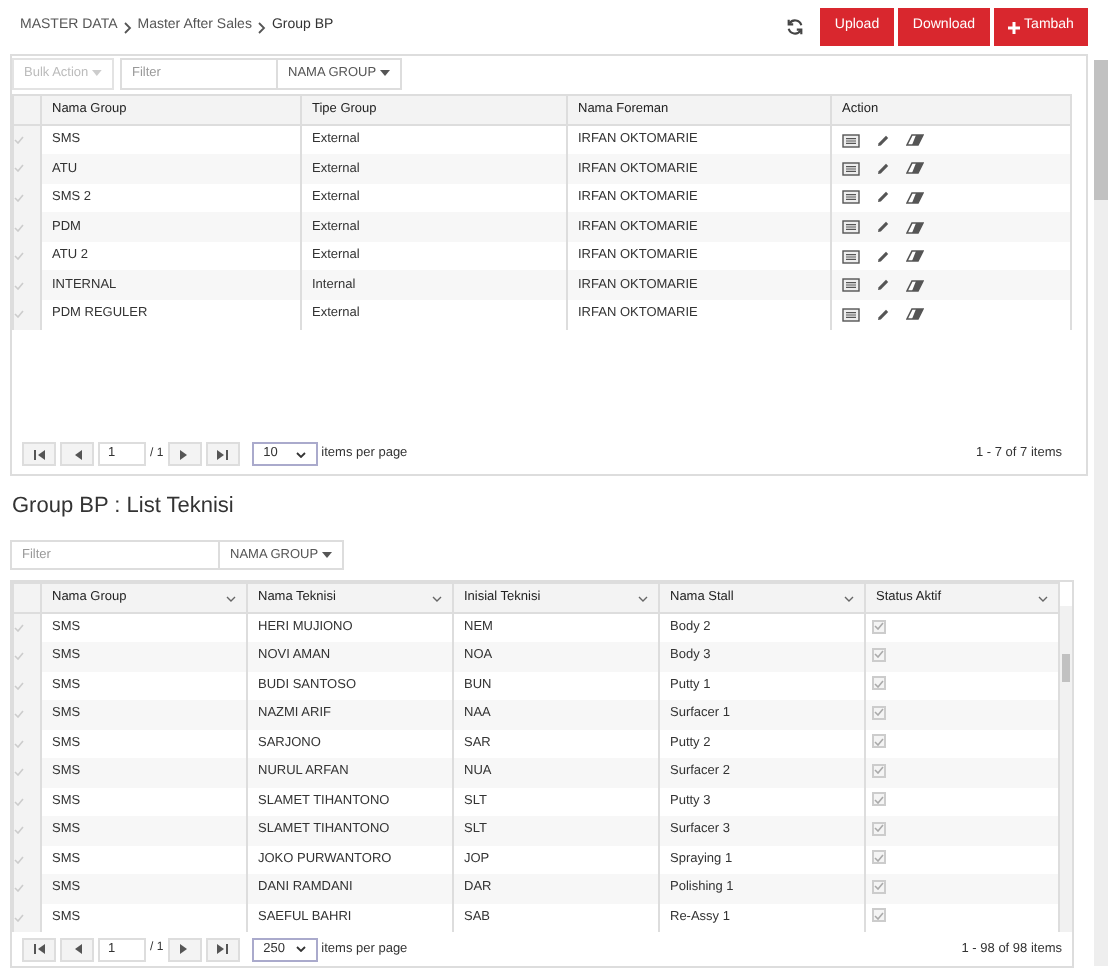 The height and width of the screenshot is (976, 1116). What do you see at coordinates (1101, 513) in the screenshot?
I see `page-scrollbar` at bounding box center [1101, 513].